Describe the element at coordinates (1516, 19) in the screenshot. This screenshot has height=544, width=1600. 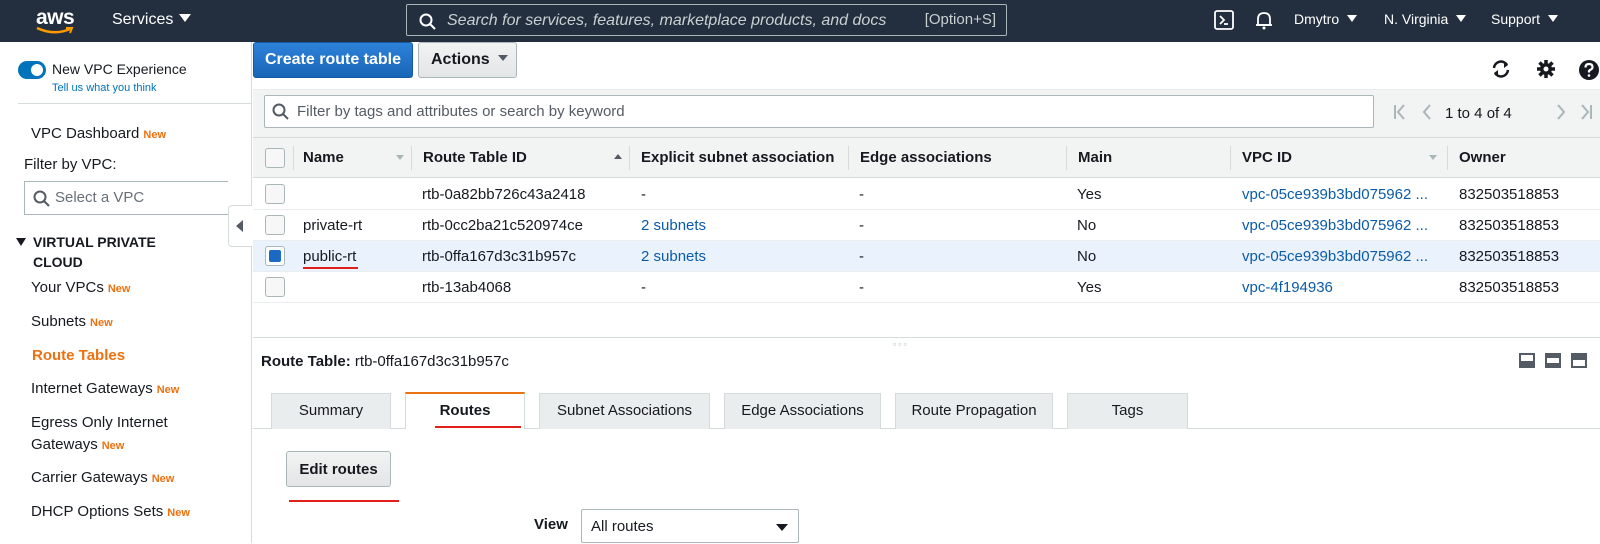
I see `support-label: Support` at that location.